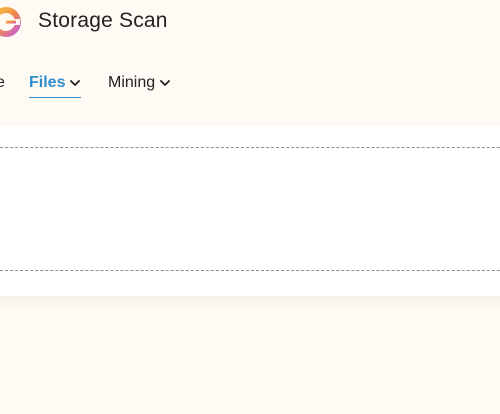 The width and height of the screenshot is (500, 414). I want to click on nav-item-mining: Mining, so click(139, 83).